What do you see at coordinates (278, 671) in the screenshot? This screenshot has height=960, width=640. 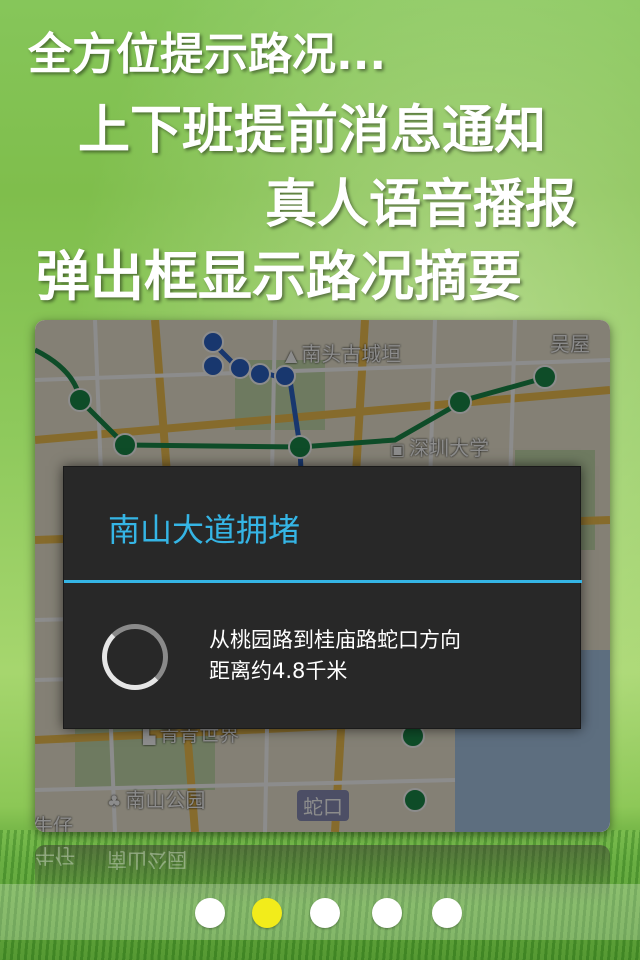 I see `dialog-message-line2: 距离约4.8千米` at bounding box center [278, 671].